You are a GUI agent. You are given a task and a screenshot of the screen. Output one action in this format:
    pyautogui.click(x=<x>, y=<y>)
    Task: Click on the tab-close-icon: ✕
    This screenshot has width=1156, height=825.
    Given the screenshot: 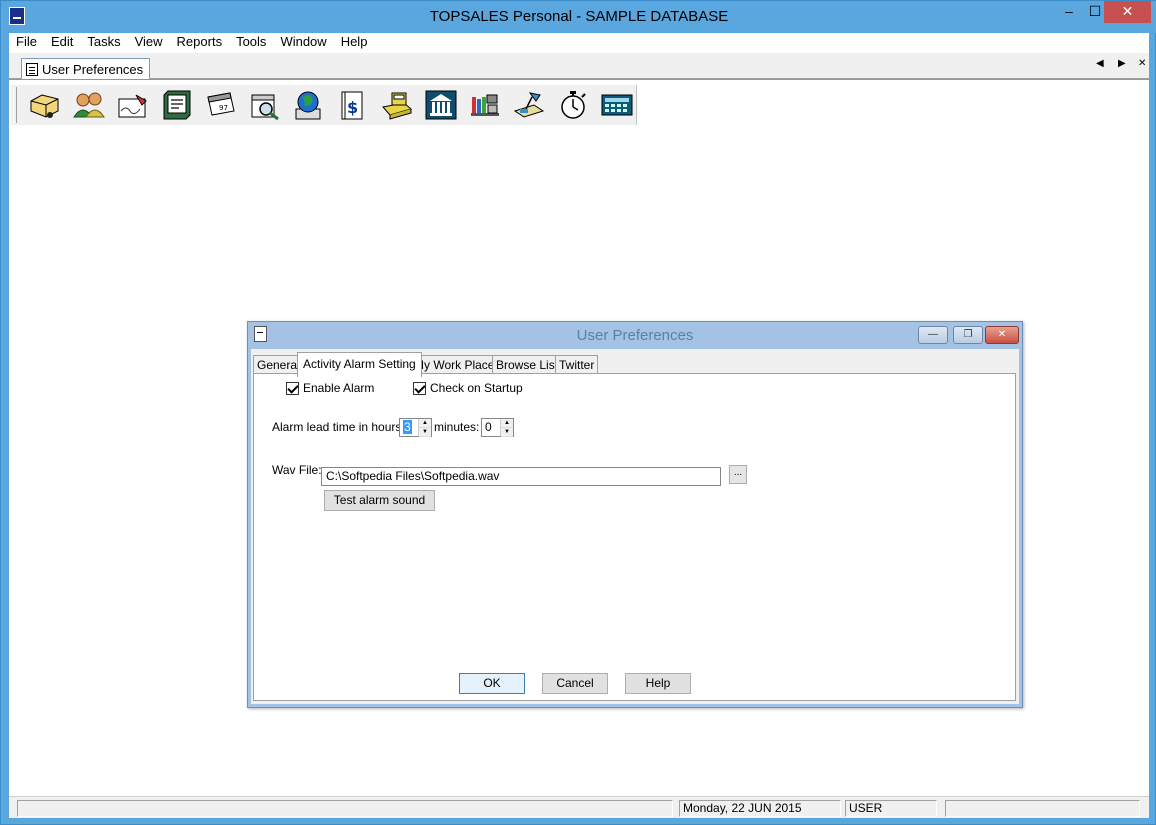 What is the action you would take?
    pyautogui.click(x=1142, y=63)
    